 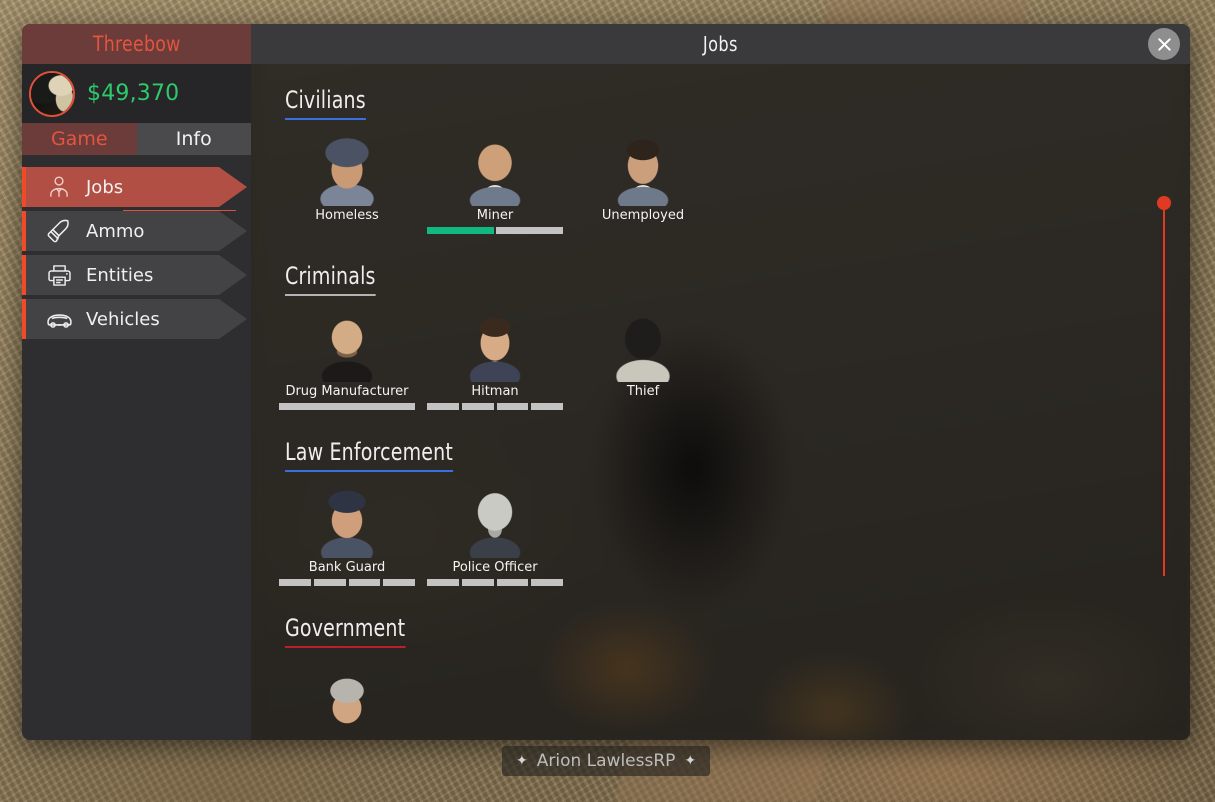 I want to click on tab-game: Game, so click(x=79, y=139).